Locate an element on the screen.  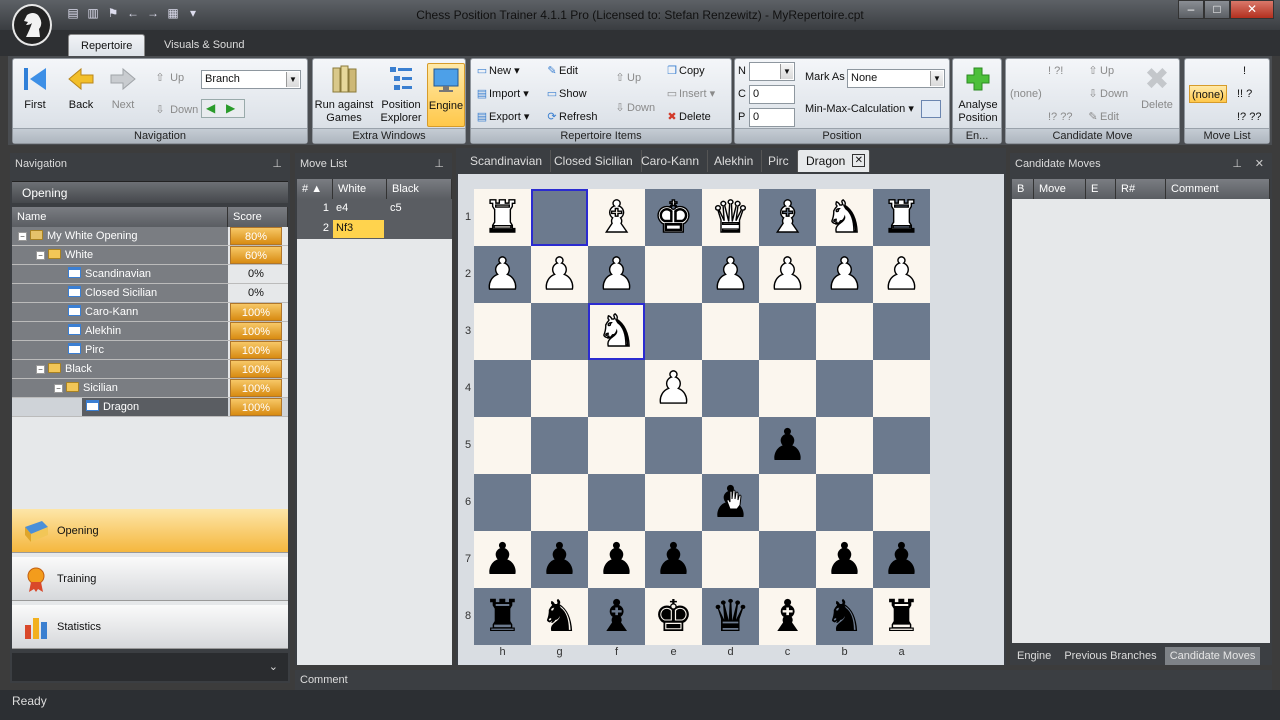
square-f7: ♟ is located at coordinates (616, 559).